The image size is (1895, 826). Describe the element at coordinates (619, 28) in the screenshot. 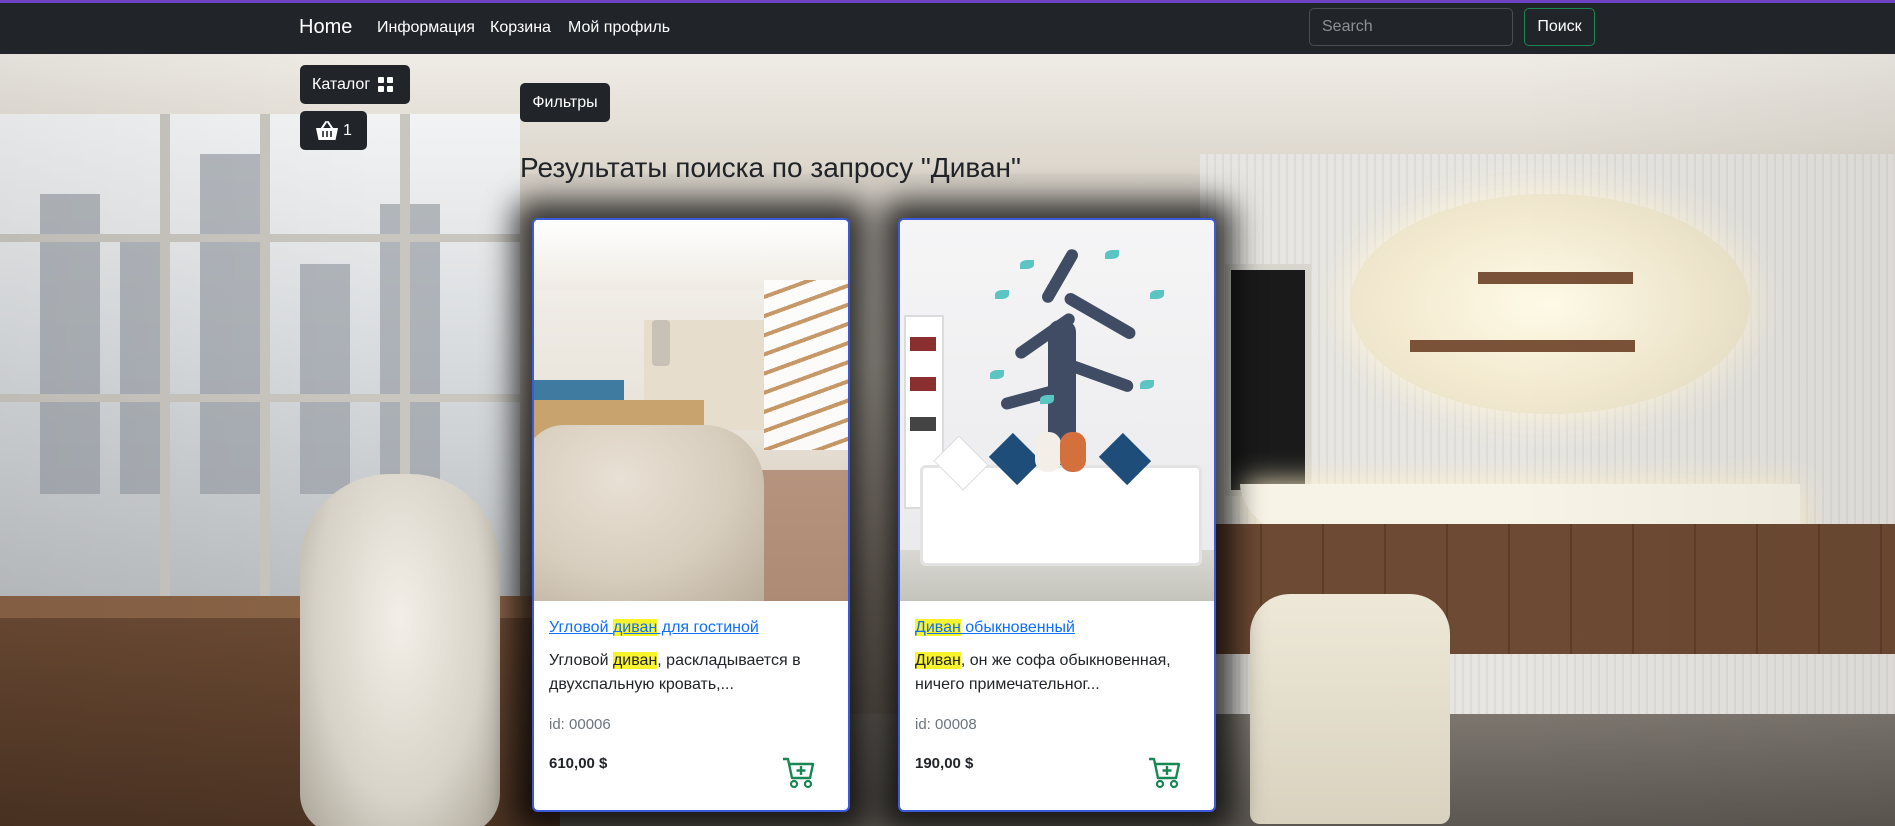

I see `nav-link-profile: Мой профиль` at that location.